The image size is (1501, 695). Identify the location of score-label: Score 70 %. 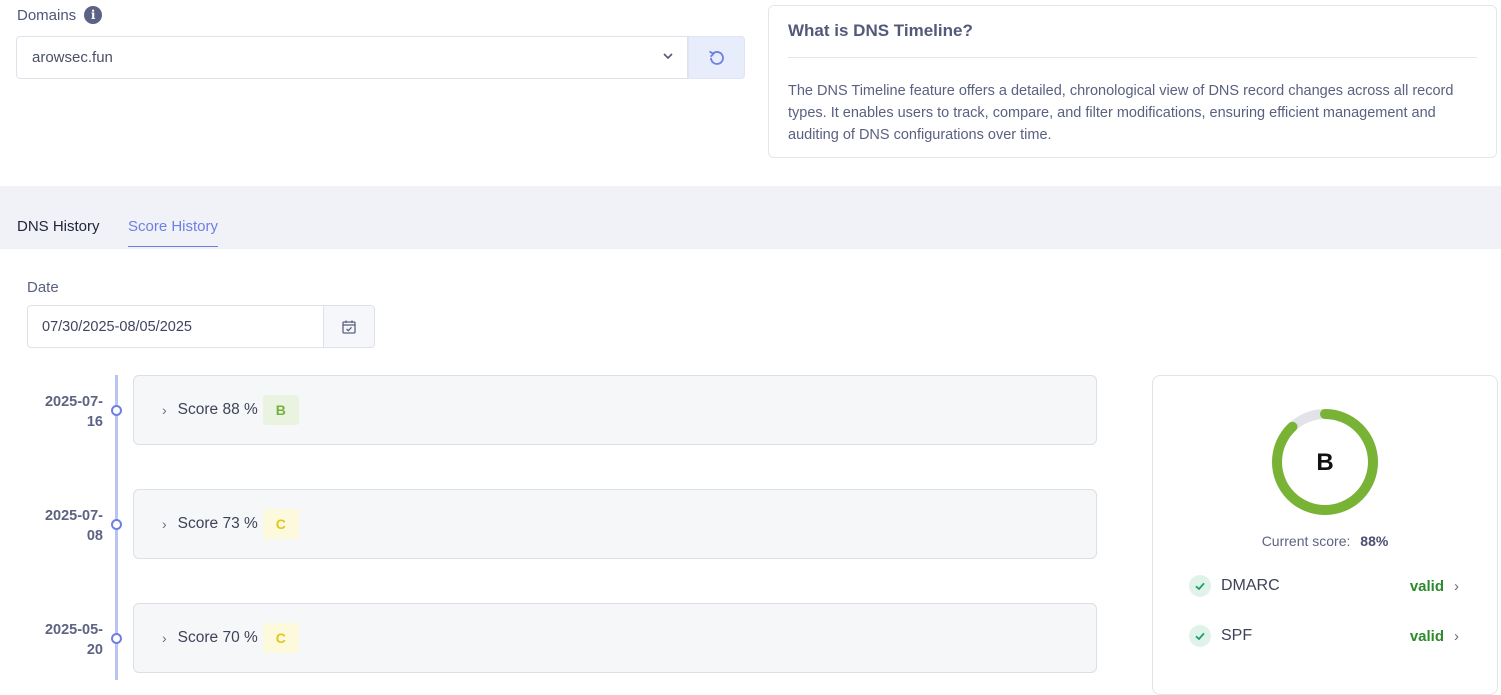
(217, 637).